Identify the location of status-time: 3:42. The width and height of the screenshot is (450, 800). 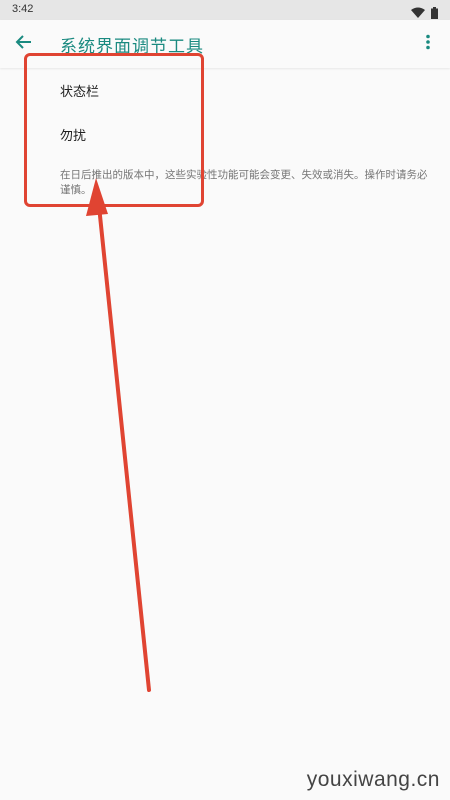
(23, 9).